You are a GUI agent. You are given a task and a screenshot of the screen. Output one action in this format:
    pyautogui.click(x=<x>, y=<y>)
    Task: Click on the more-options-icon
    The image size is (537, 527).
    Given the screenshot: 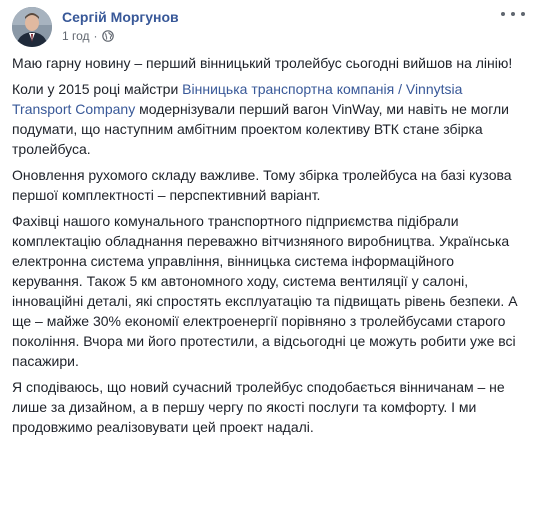 What is the action you would take?
    pyautogui.click(x=513, y=14)
    